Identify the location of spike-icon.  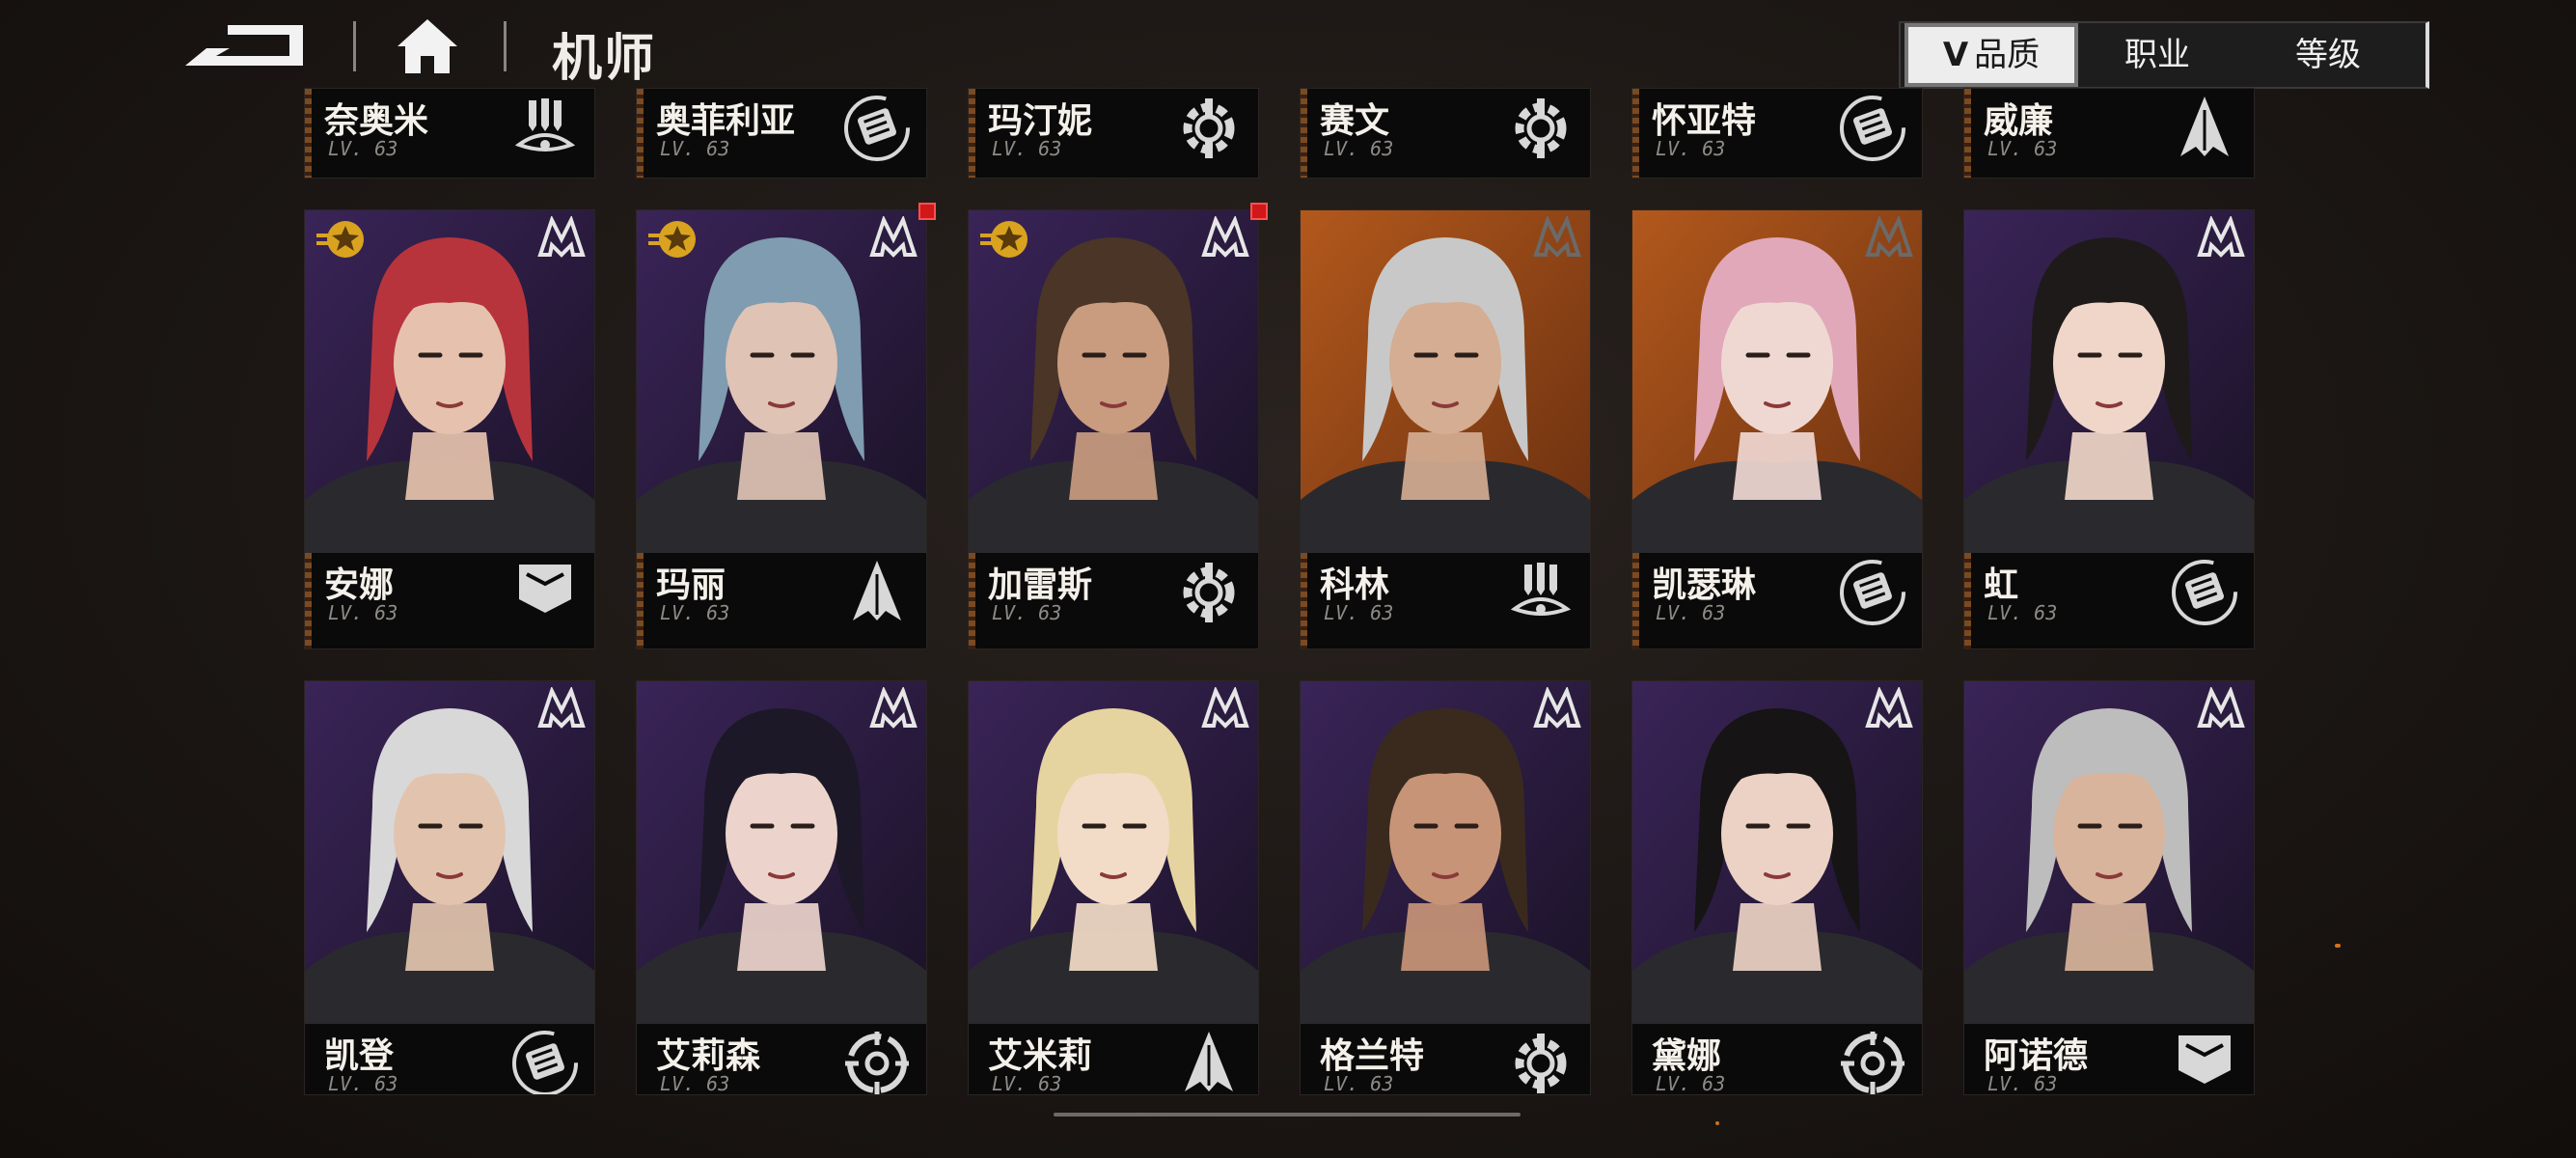
(2204, 128).